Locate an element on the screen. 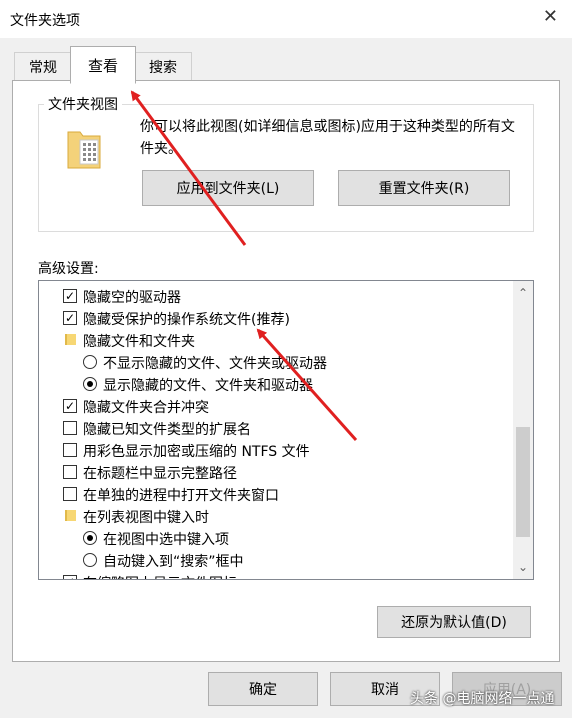 The image size is (572, 718). tab-view: 查看 is located at coordinates (103, 65).